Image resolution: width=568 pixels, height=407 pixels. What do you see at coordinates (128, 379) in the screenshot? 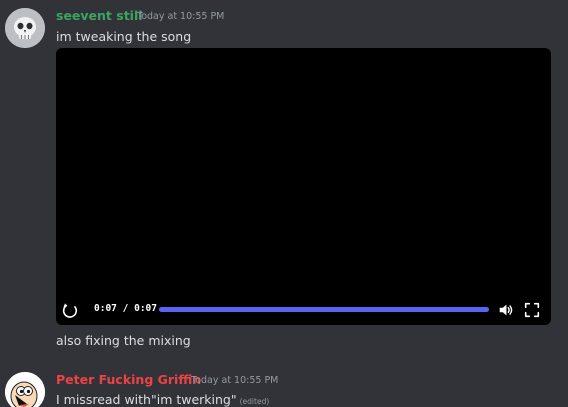
I see `author-name: Peter Fucking Griffin` at bounding box center [128, 379].